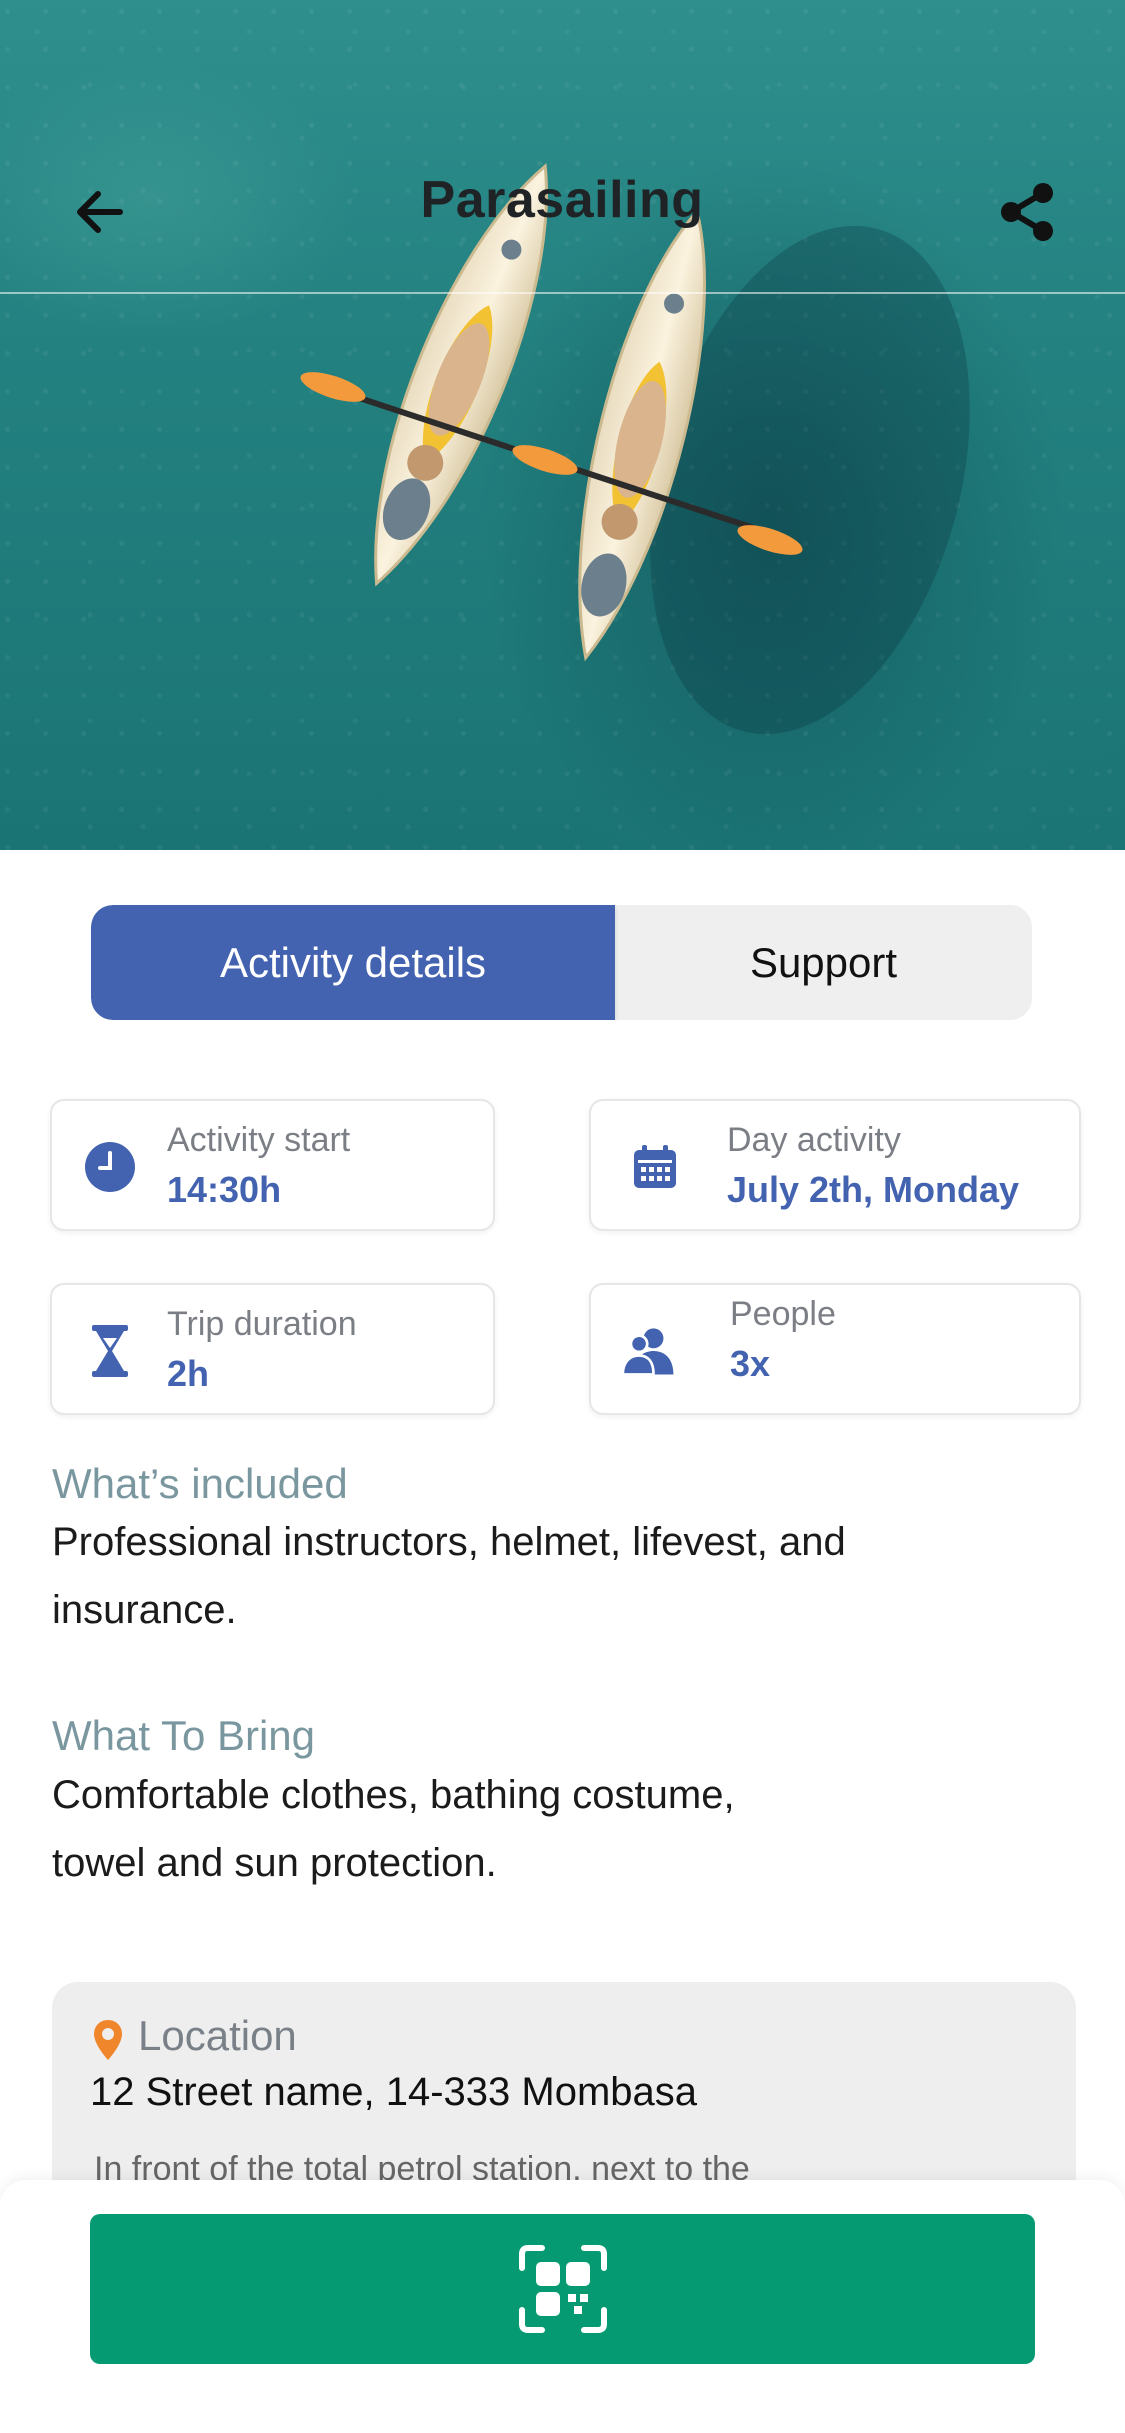 The height and width of the screenshot is (2433, 1125). I want to click on day-activity-value: July 2th, Monday, so click(873, 1189).